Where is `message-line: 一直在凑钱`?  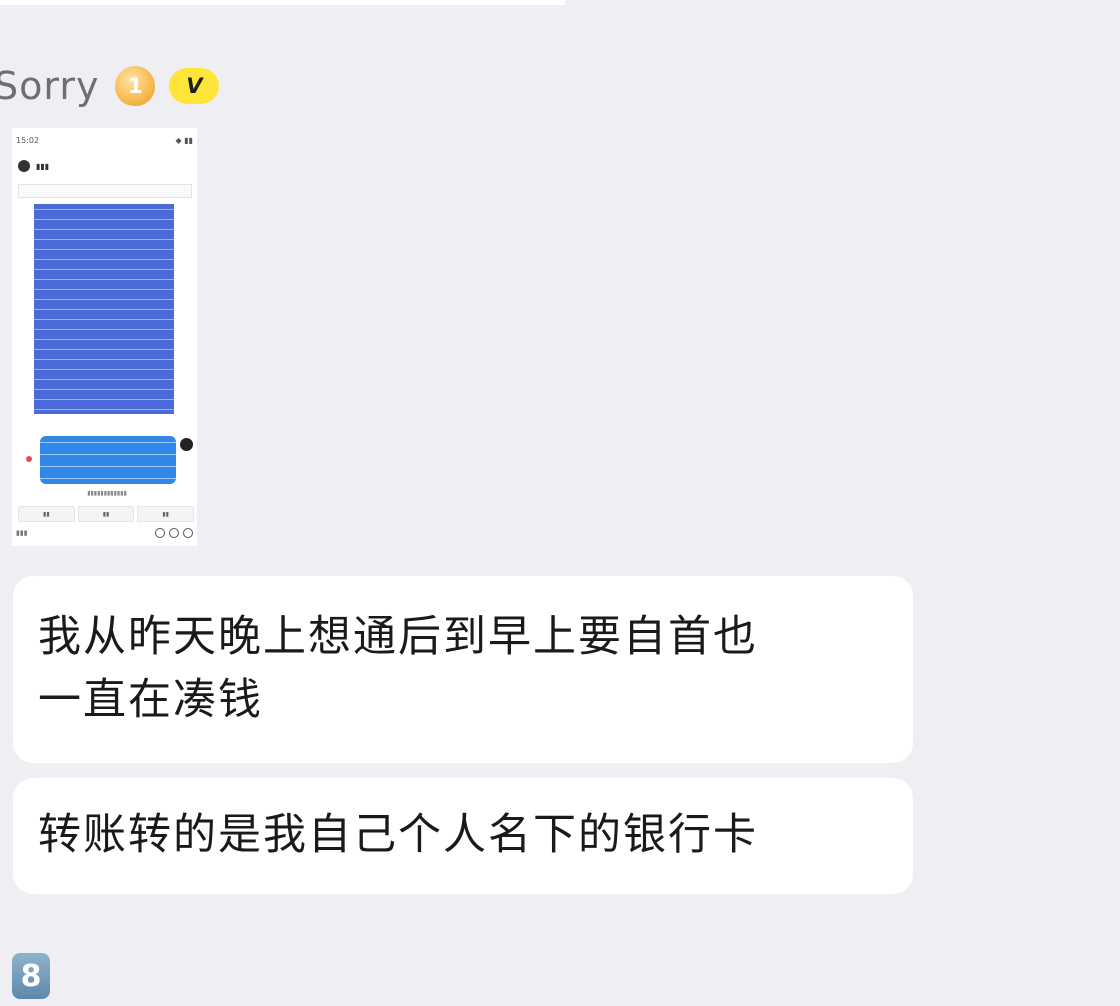 message-line: 一直在凑钱 is located at coordinates (150, 700).